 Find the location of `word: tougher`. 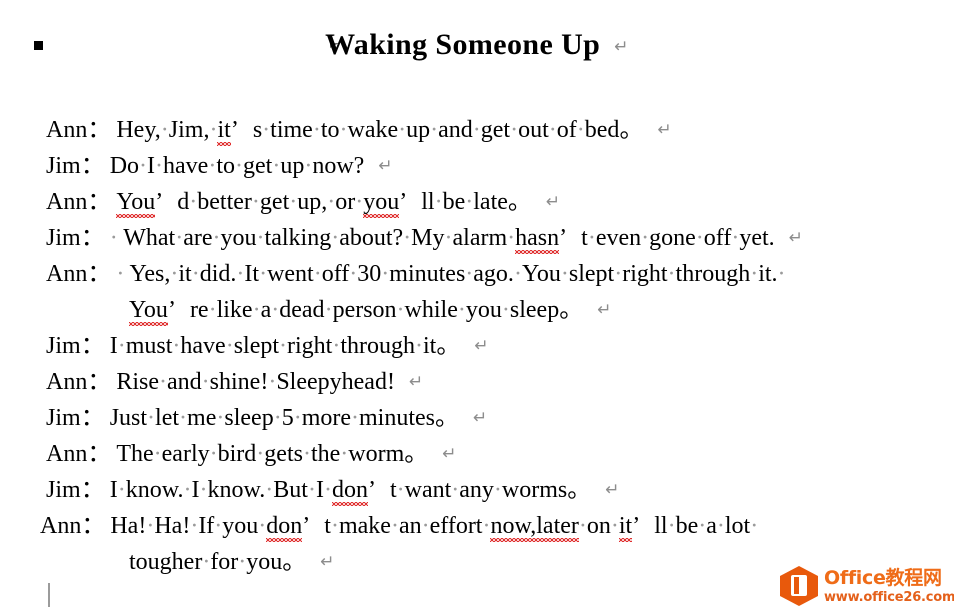

word: tougher is located at coordinates (166, 562).